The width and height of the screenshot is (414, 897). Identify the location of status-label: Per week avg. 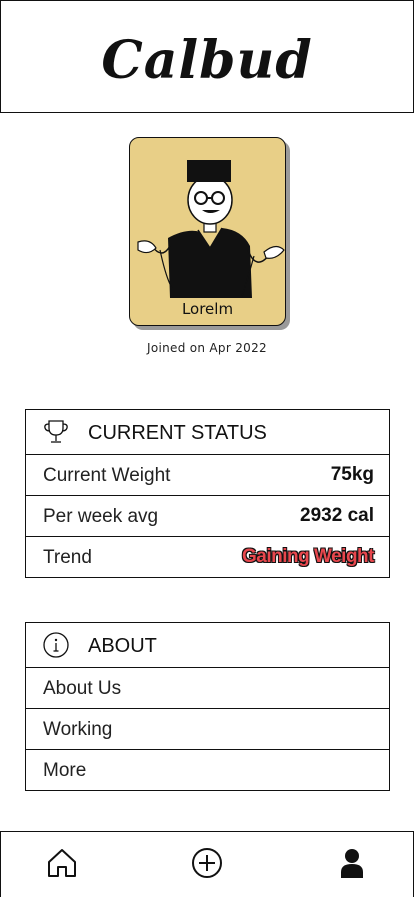
(101, 516).